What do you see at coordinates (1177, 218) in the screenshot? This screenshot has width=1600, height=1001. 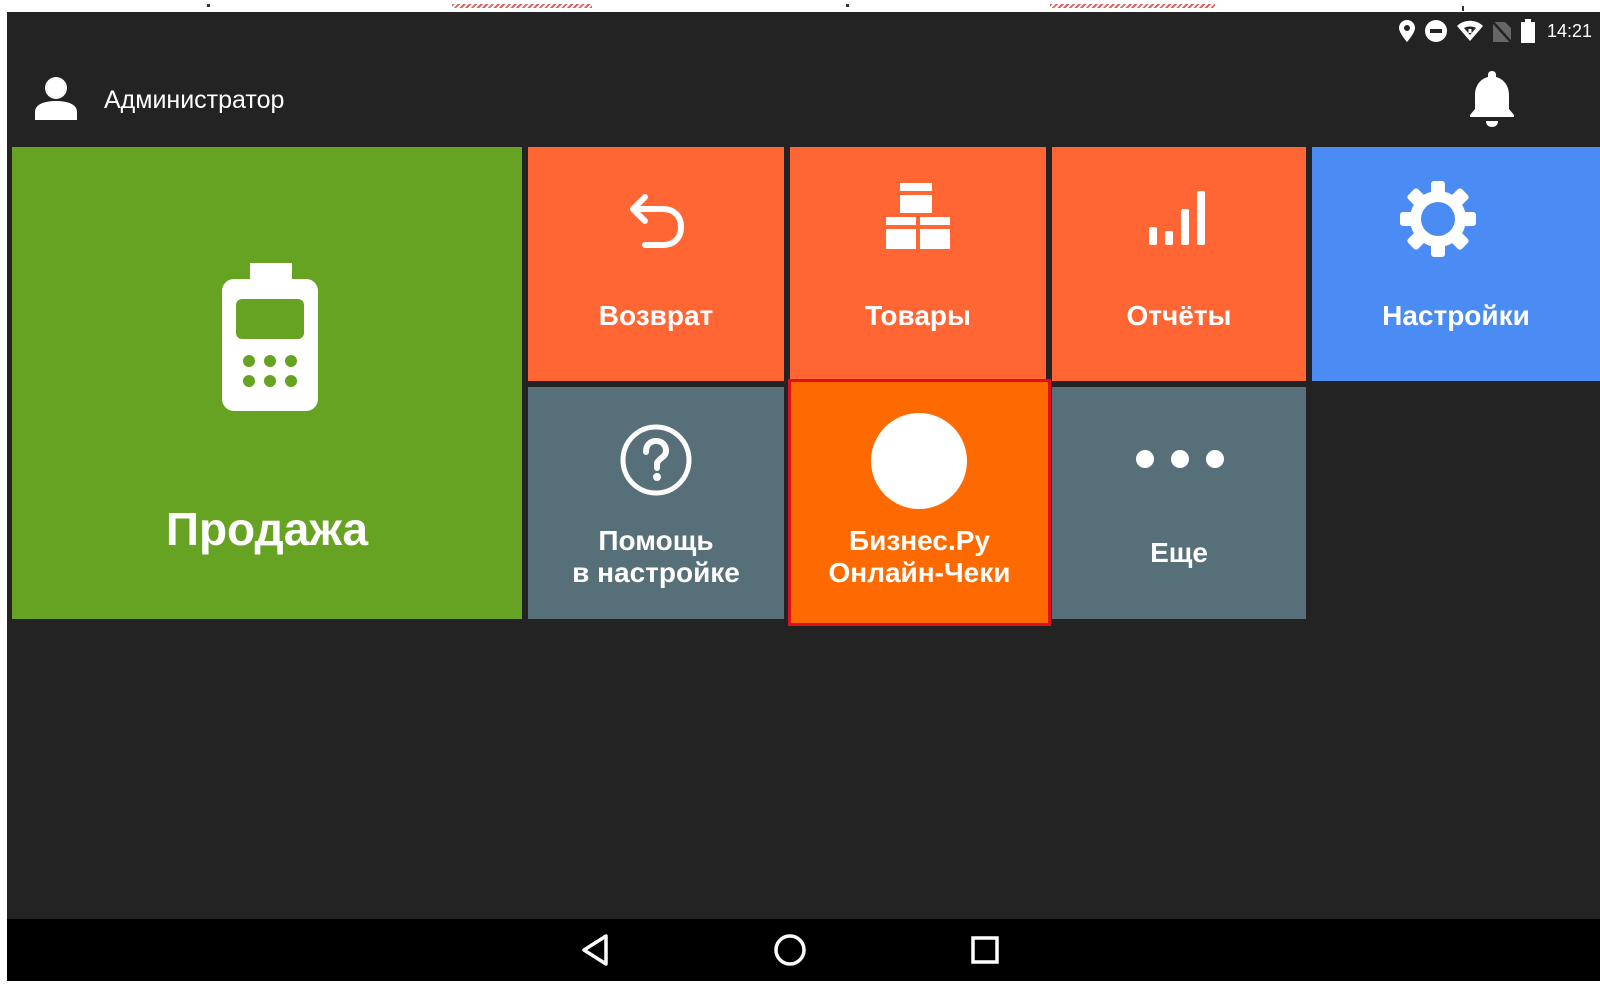 I see `bar-chart-icon` at bounding box center [1177, 218].